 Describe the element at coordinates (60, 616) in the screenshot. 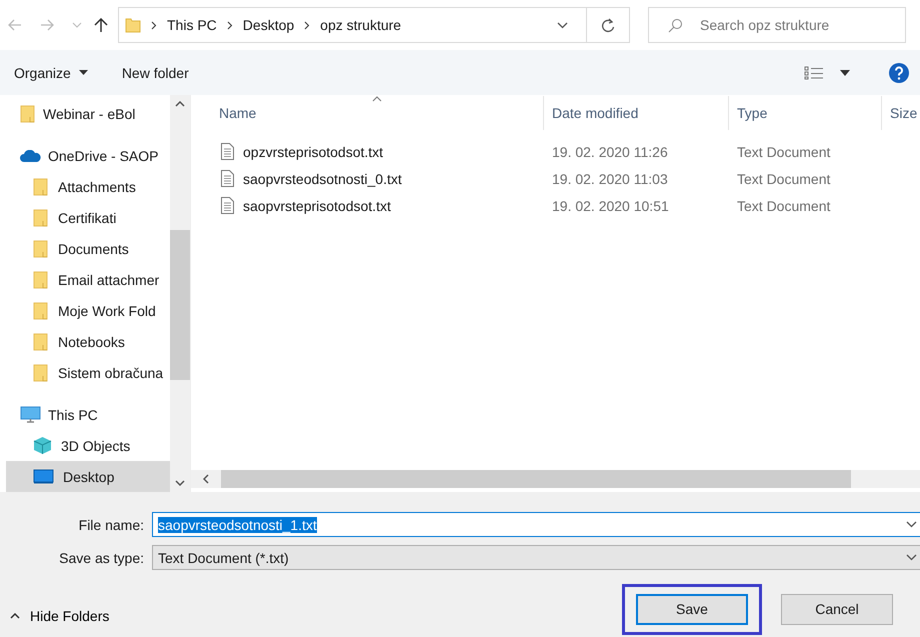

I see `hide-folders-button: Hide Folders` at that location.